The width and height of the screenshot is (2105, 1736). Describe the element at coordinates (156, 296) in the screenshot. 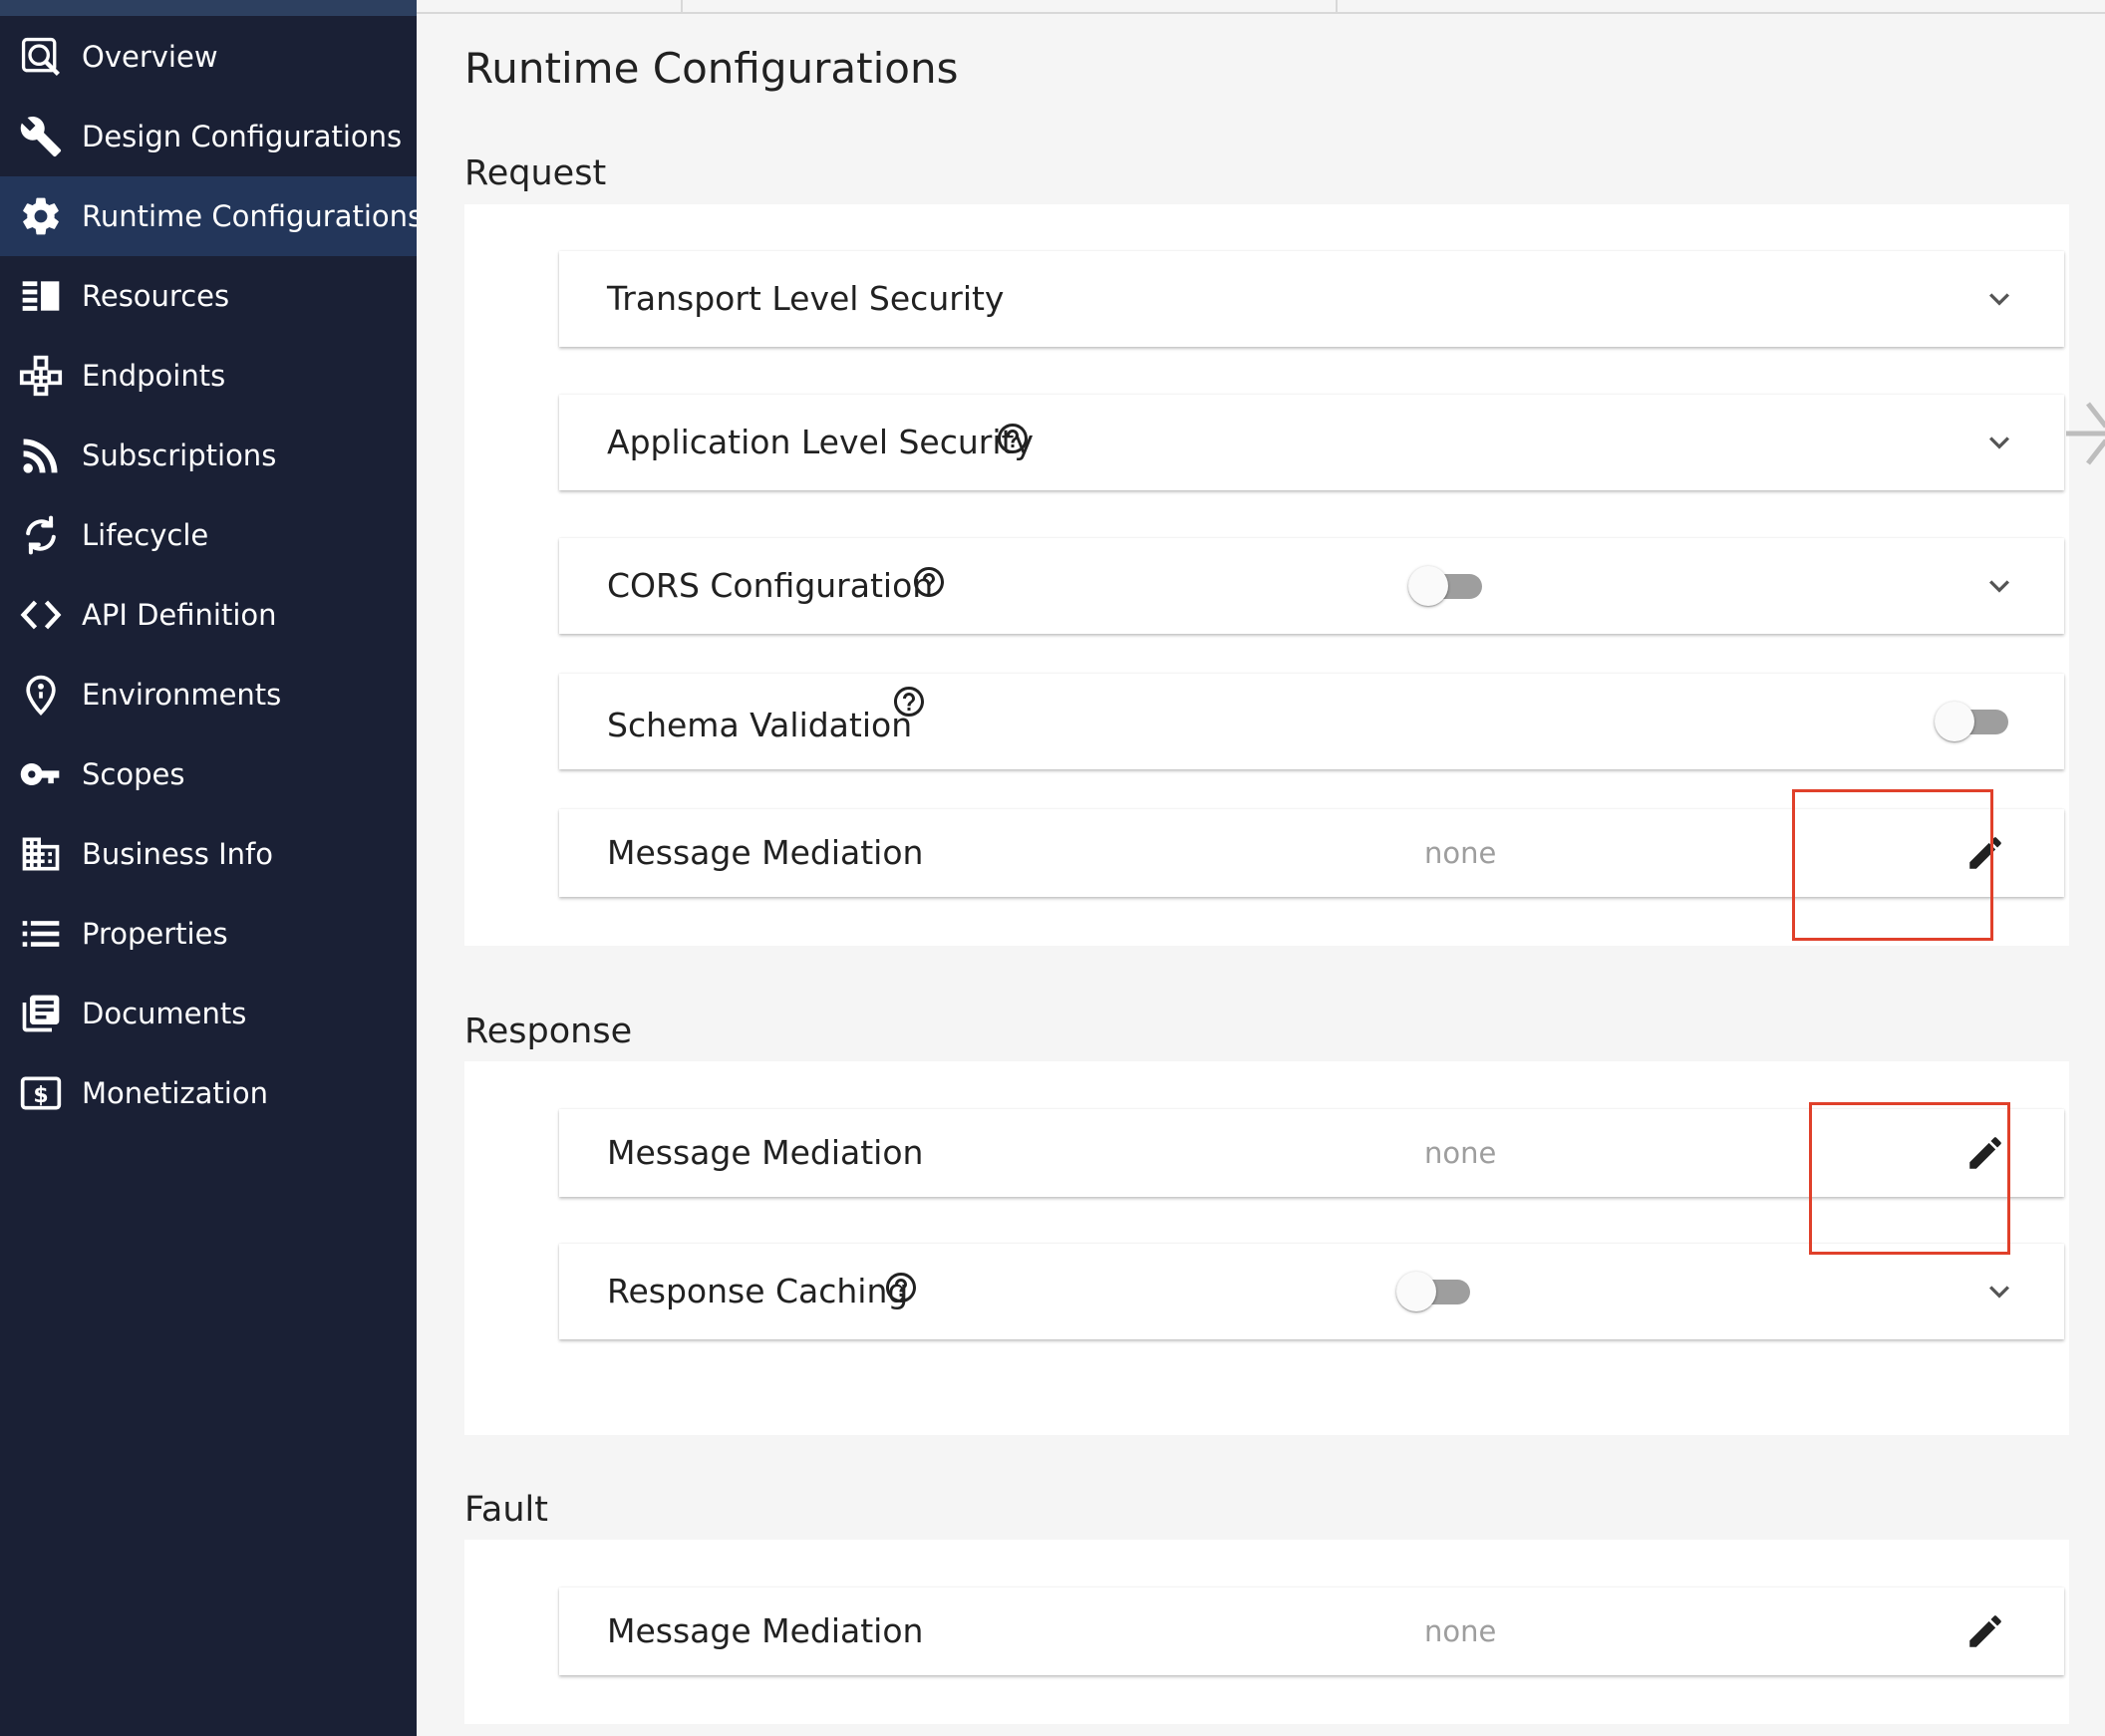

I see `sidebar-item-label: Resources` at that location.